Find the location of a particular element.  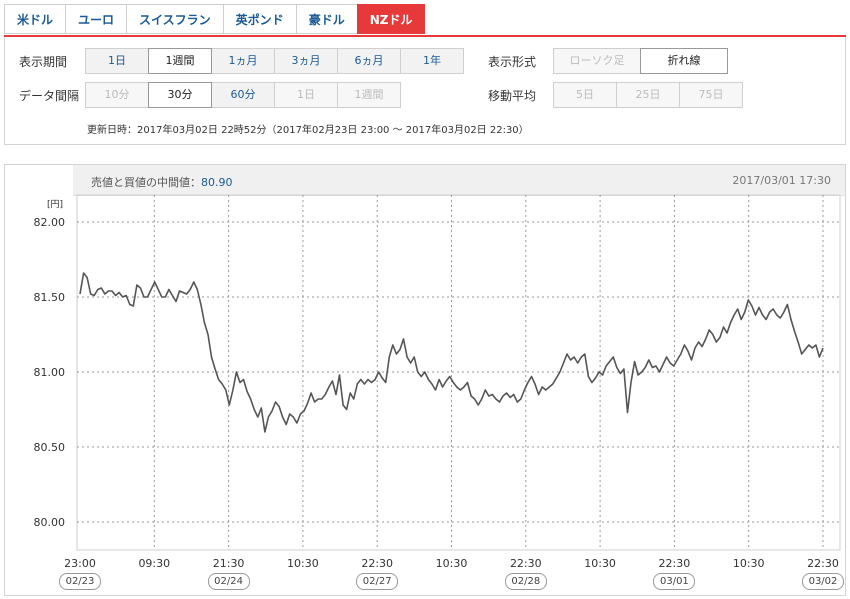

x-tick-label: 09:30 is located at coordinates (154, 563).